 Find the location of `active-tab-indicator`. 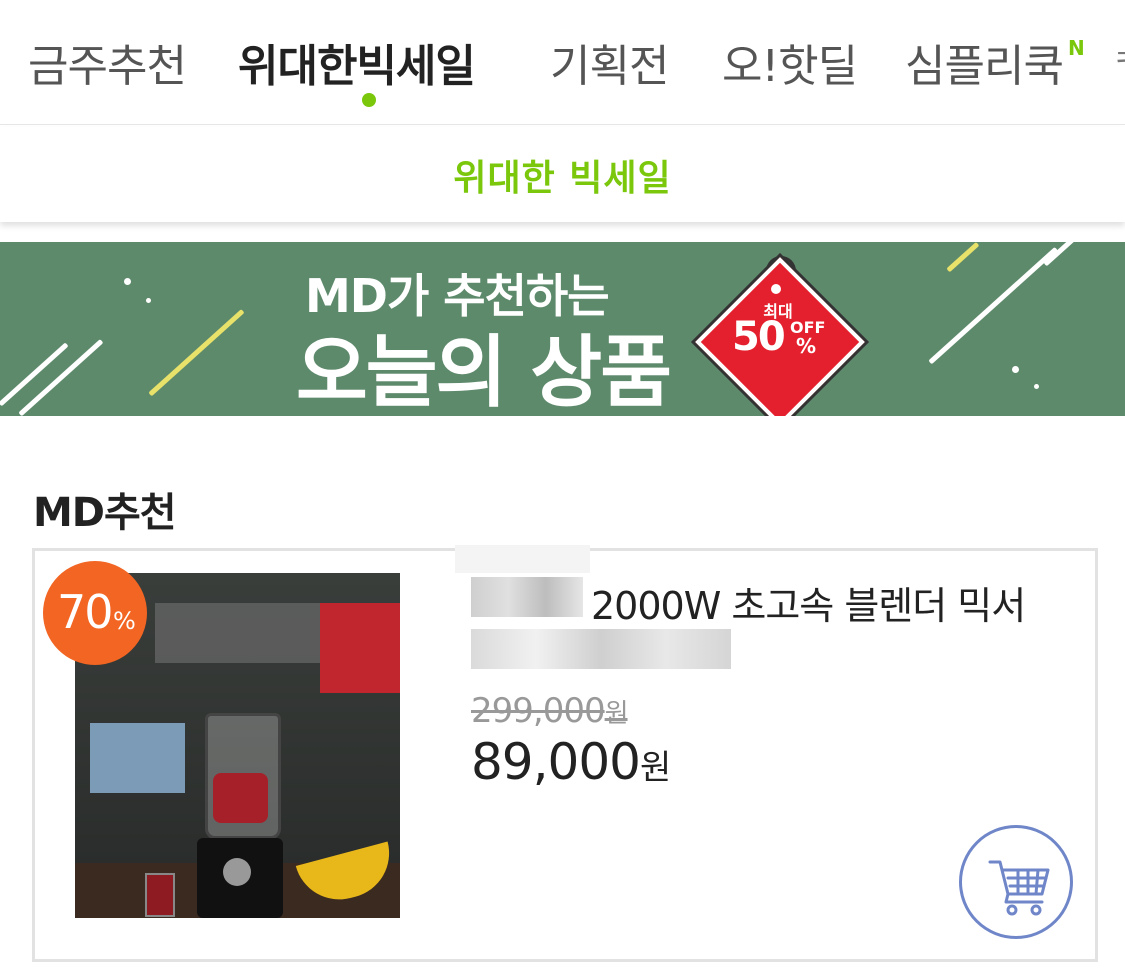

active-tab-indicator is located at coordinates (369, 100).